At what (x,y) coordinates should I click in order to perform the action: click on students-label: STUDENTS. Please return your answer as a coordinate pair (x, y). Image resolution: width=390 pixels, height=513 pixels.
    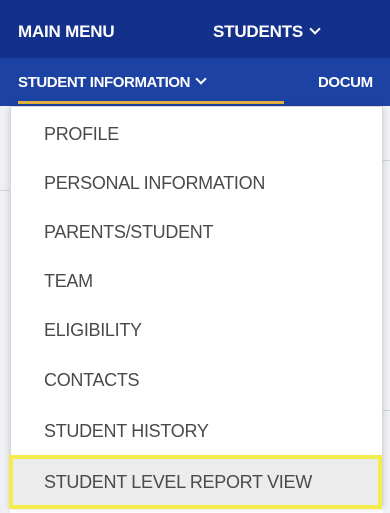
    Looking at the image, I should click on (258, 31).